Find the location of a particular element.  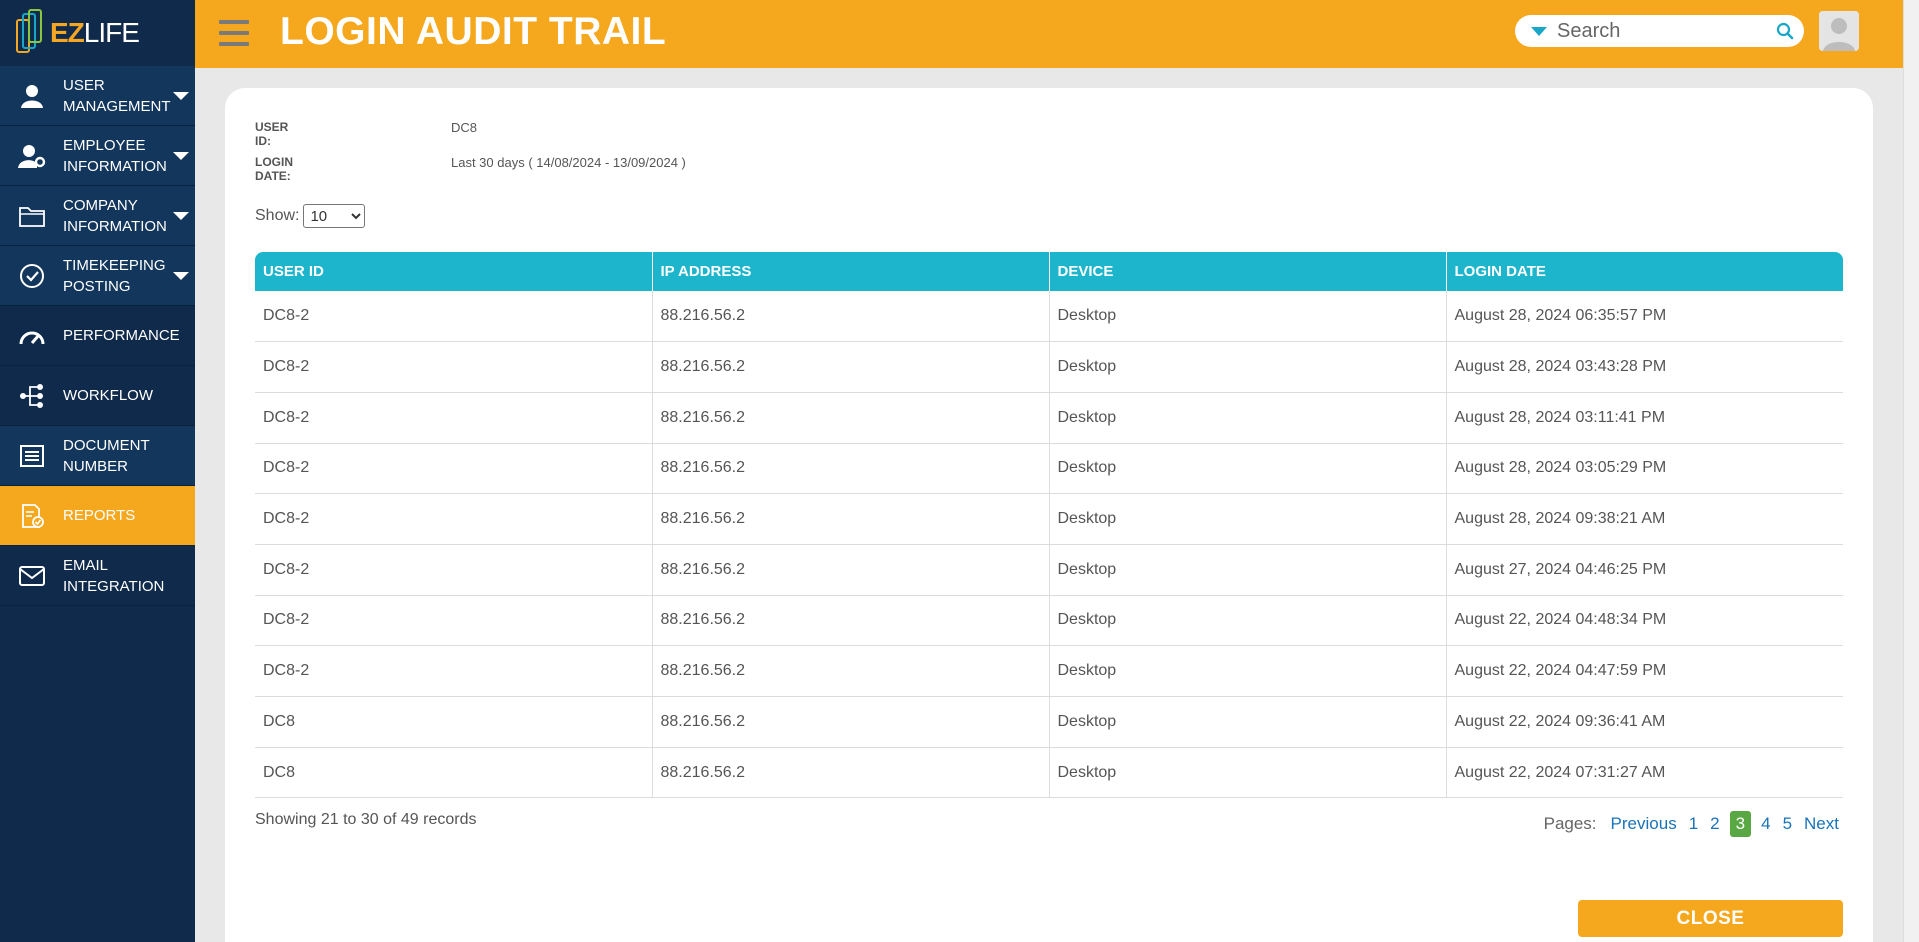

column-header-device: DEVICE is located at coordinates (1248, 271).